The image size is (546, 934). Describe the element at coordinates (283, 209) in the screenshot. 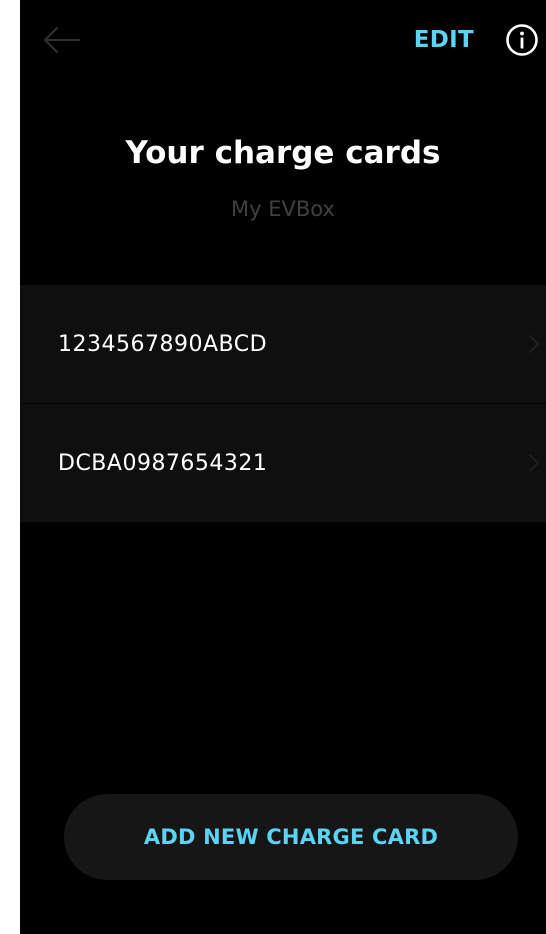

I see `page-subtitle: My EVBox` at that location.